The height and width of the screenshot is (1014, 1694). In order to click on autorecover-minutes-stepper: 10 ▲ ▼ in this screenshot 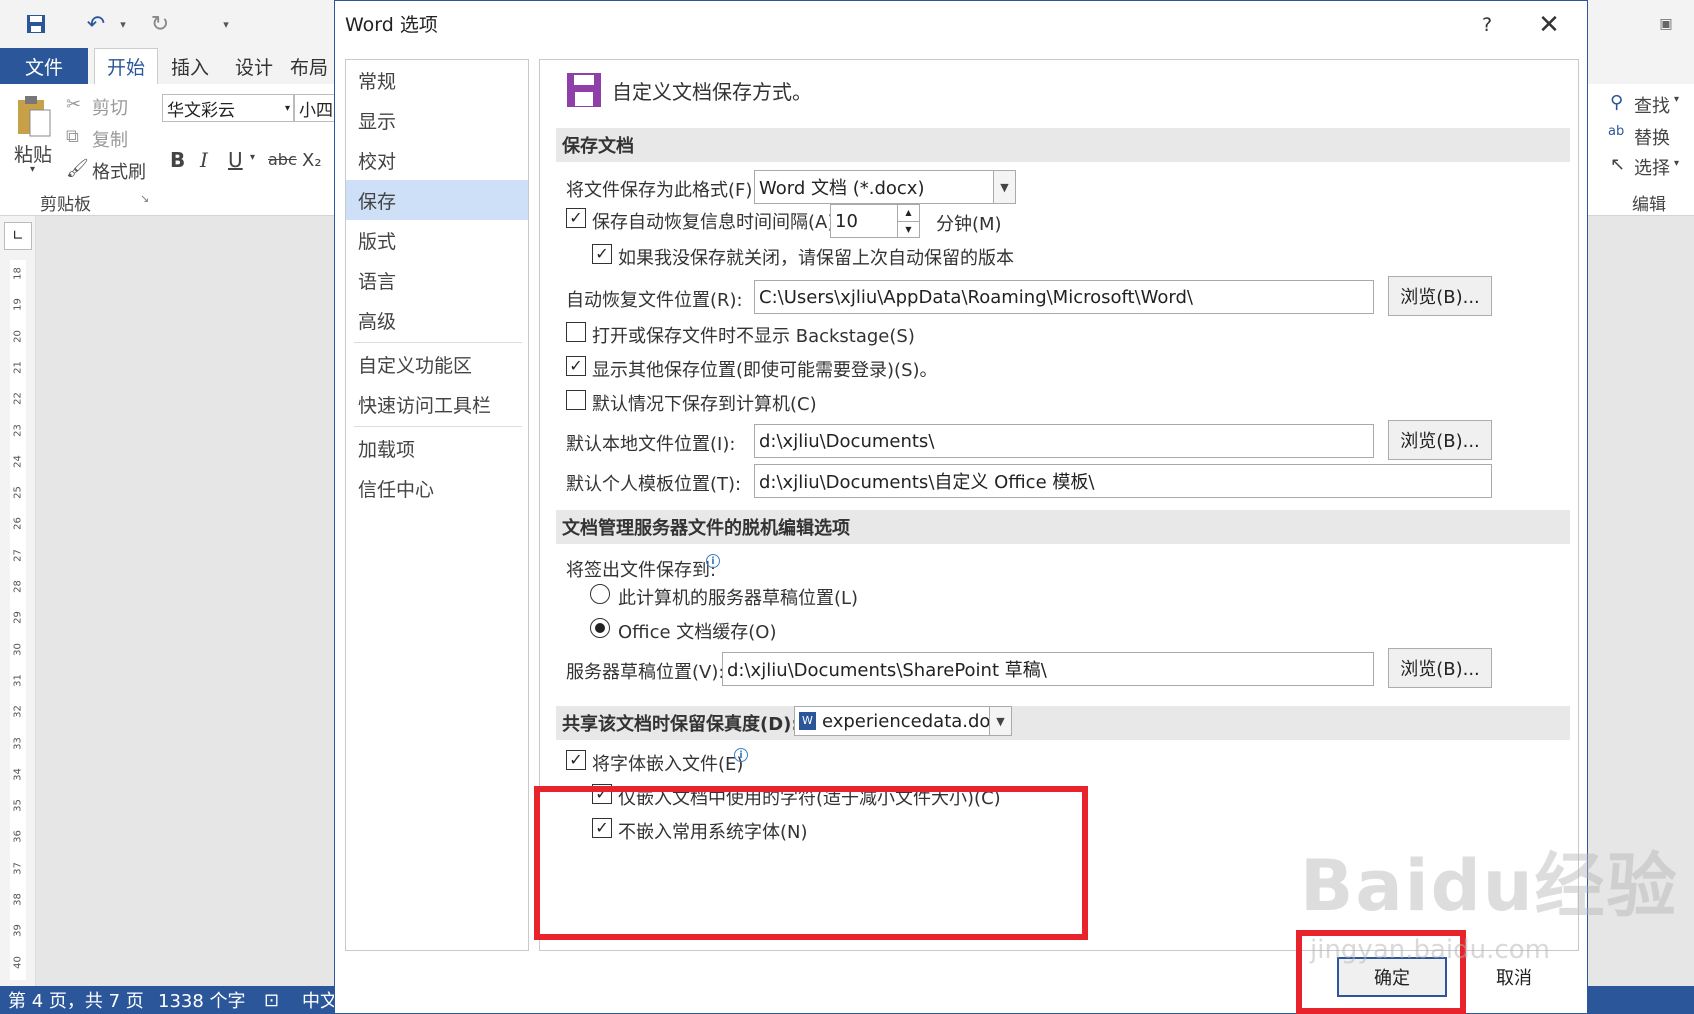, I will do `click(875, 221)`.